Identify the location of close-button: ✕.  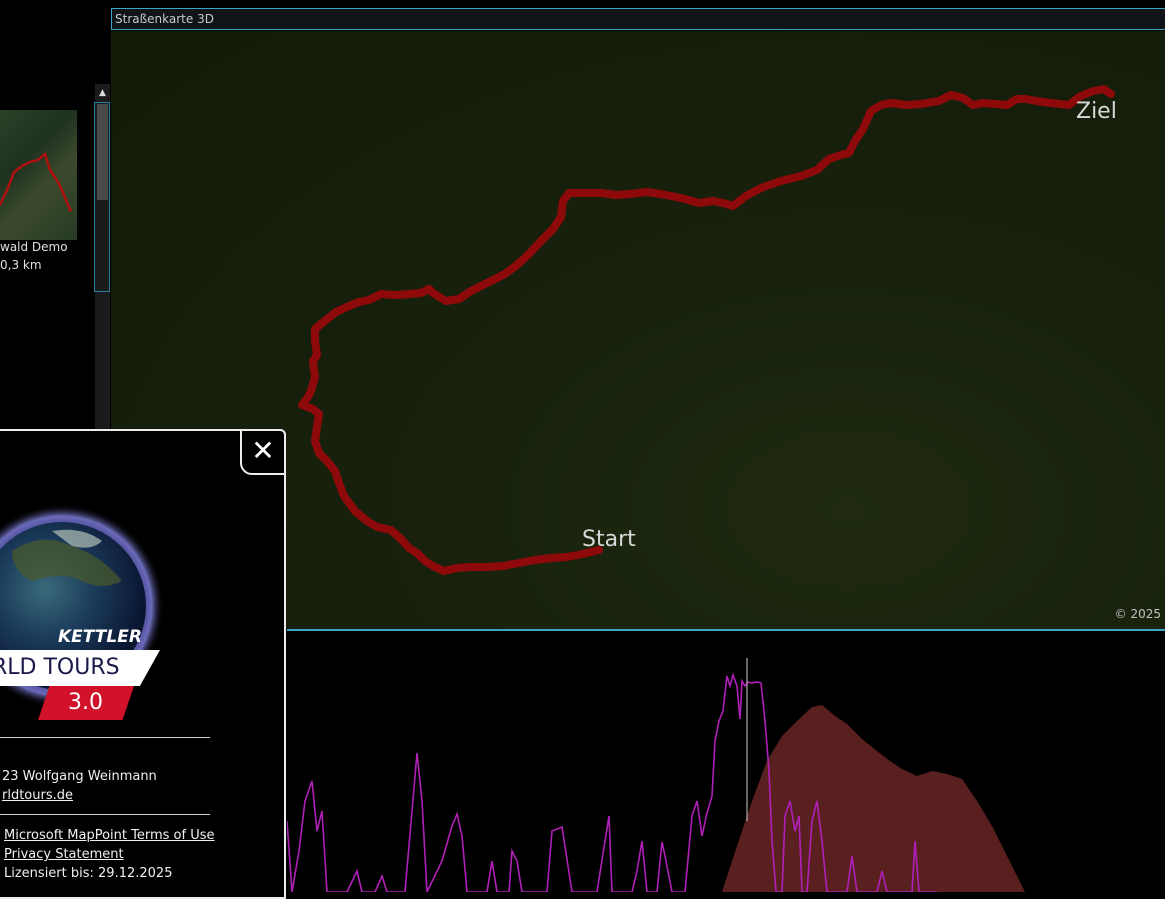
(263, 452).